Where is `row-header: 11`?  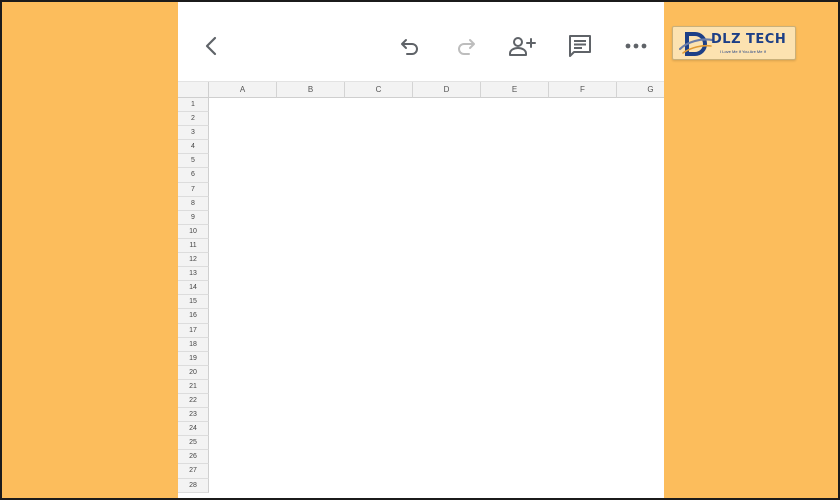 row-header: 11 is located at coordinates (193, 246).